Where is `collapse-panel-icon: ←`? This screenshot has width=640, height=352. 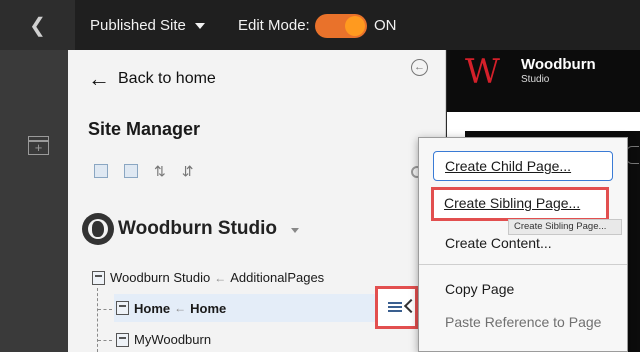
collapse-panel-icon: ← is located at coordinates (419, 67).